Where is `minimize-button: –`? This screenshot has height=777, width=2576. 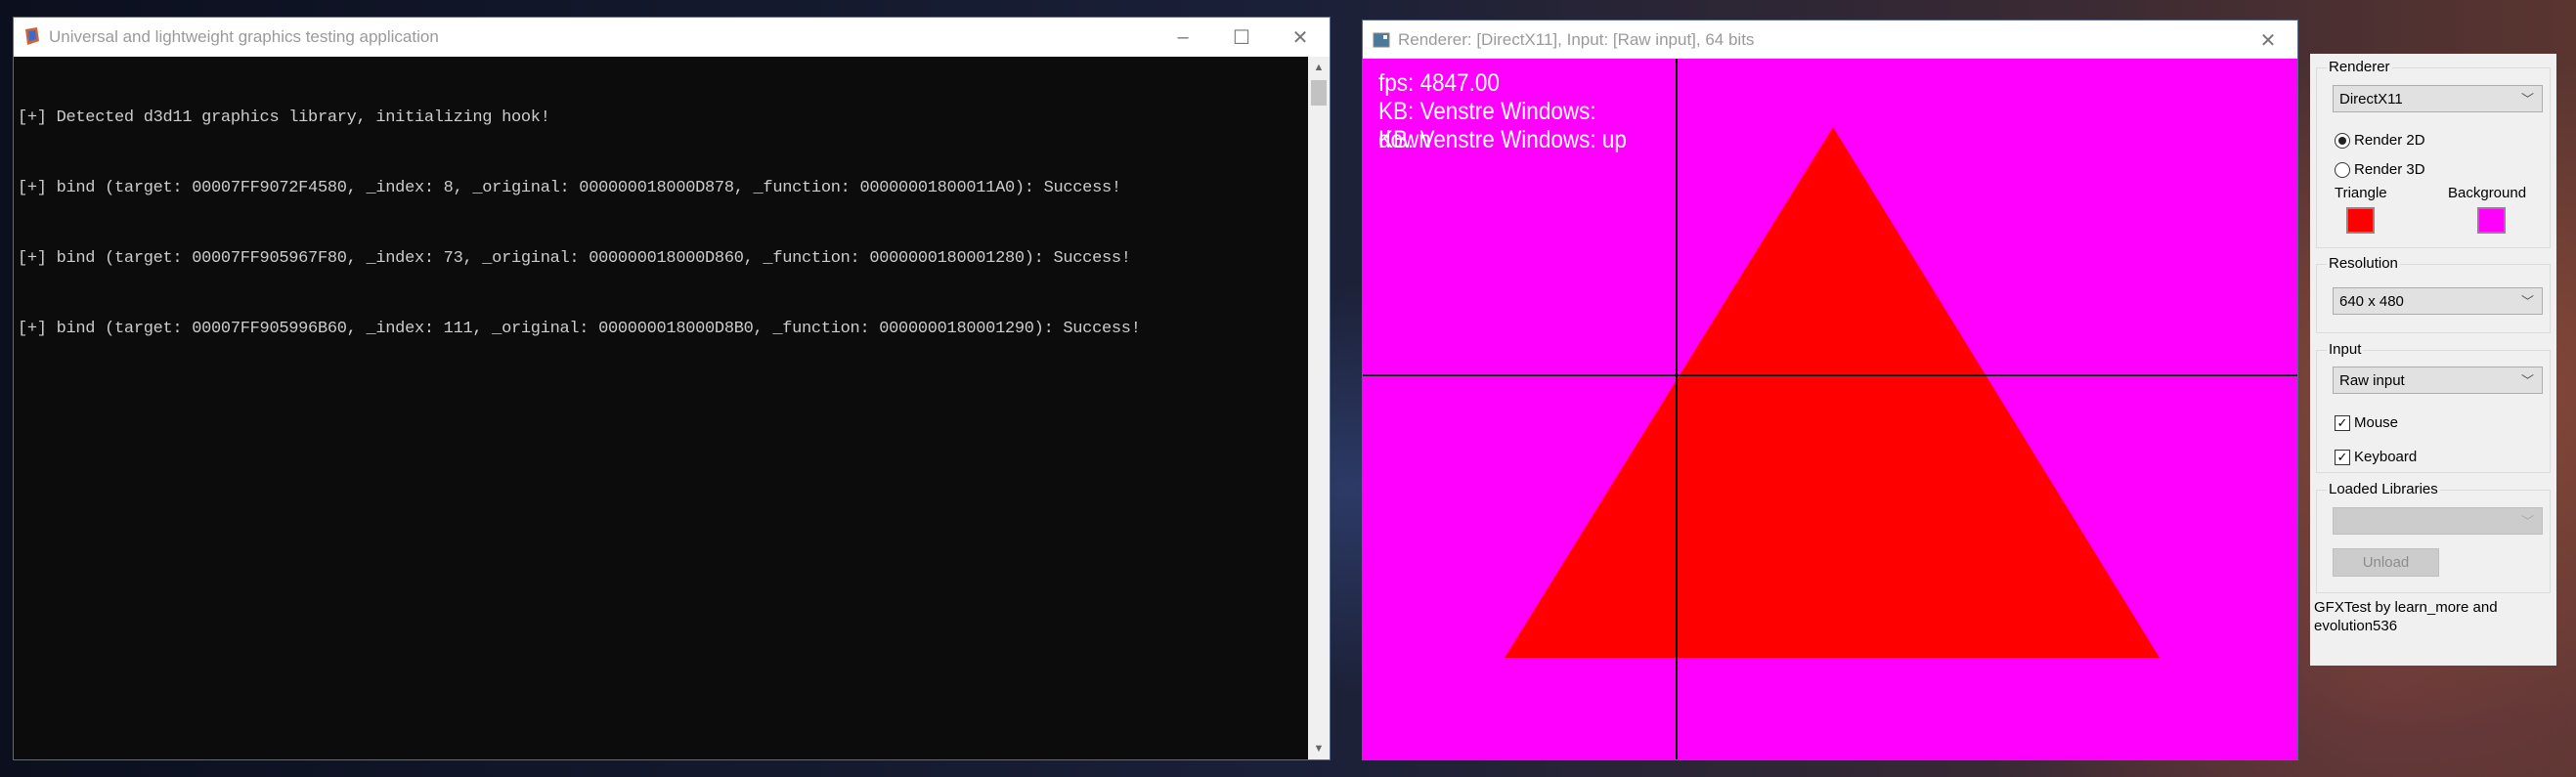 minimize-button: – is located at coordinates (1183, 37).